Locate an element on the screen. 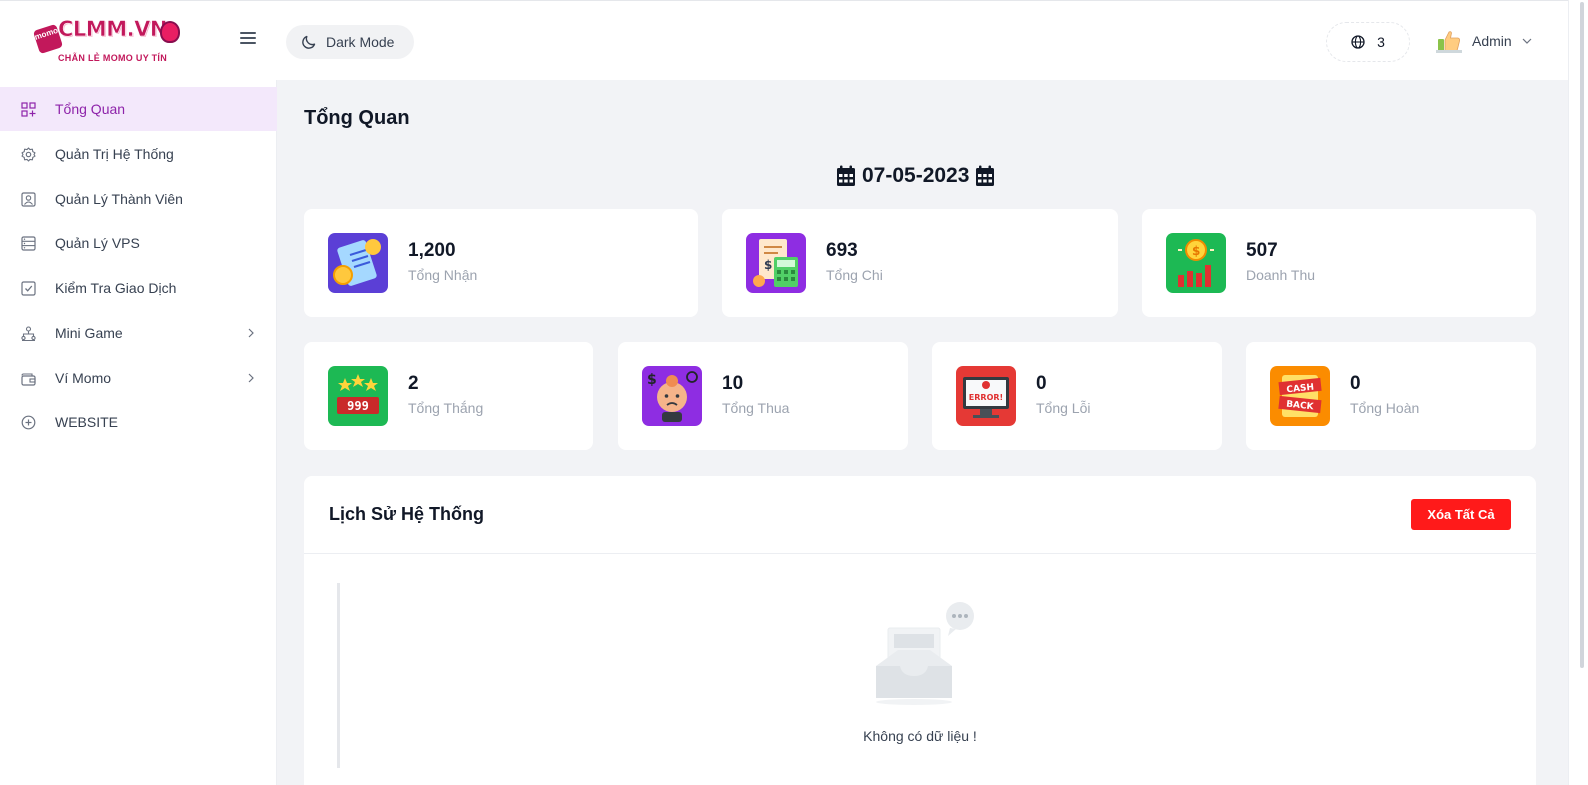  error-monitor-icon: ERROR! is located at coordinates (986, 396).